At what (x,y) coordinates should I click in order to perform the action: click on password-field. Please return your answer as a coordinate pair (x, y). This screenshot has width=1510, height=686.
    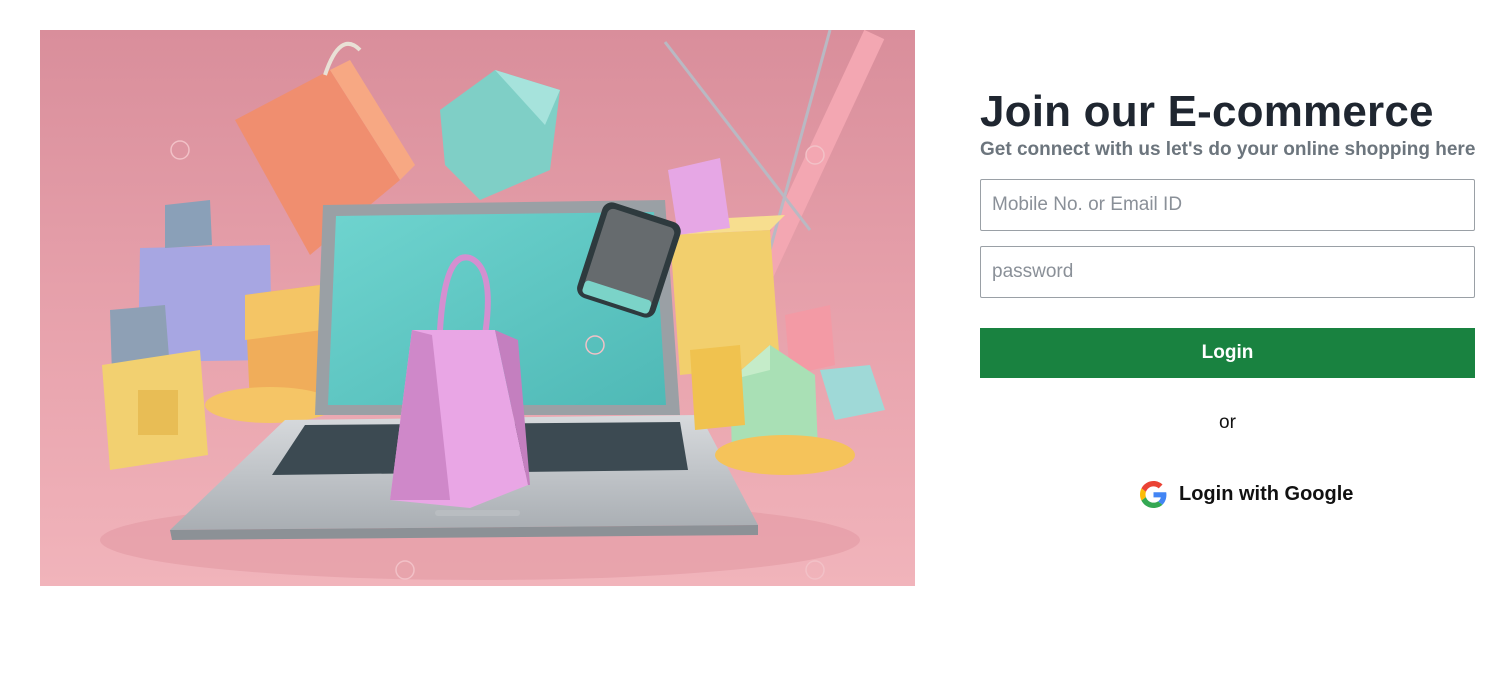
    Looking at the image, I should click on (1227, 272).